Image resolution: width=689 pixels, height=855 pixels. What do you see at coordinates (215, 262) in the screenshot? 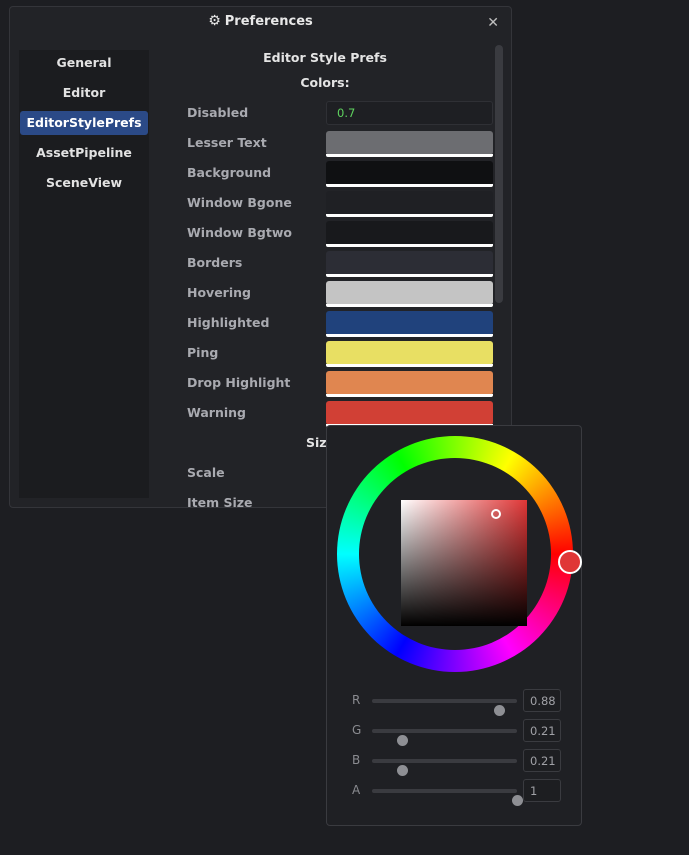
I see `color-row-label: Borders` at bounding box center [215, 262].